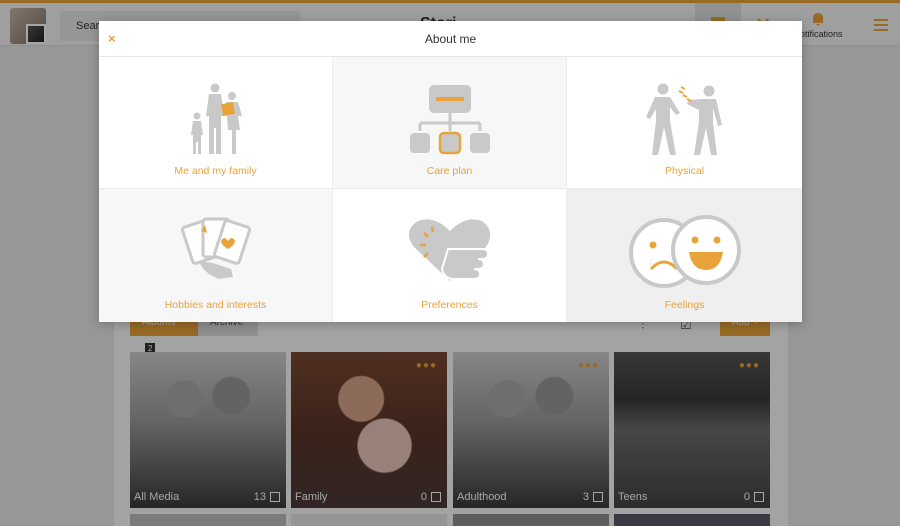  I want to click on tile-label: Hobbies and interests, so click(215, 305).